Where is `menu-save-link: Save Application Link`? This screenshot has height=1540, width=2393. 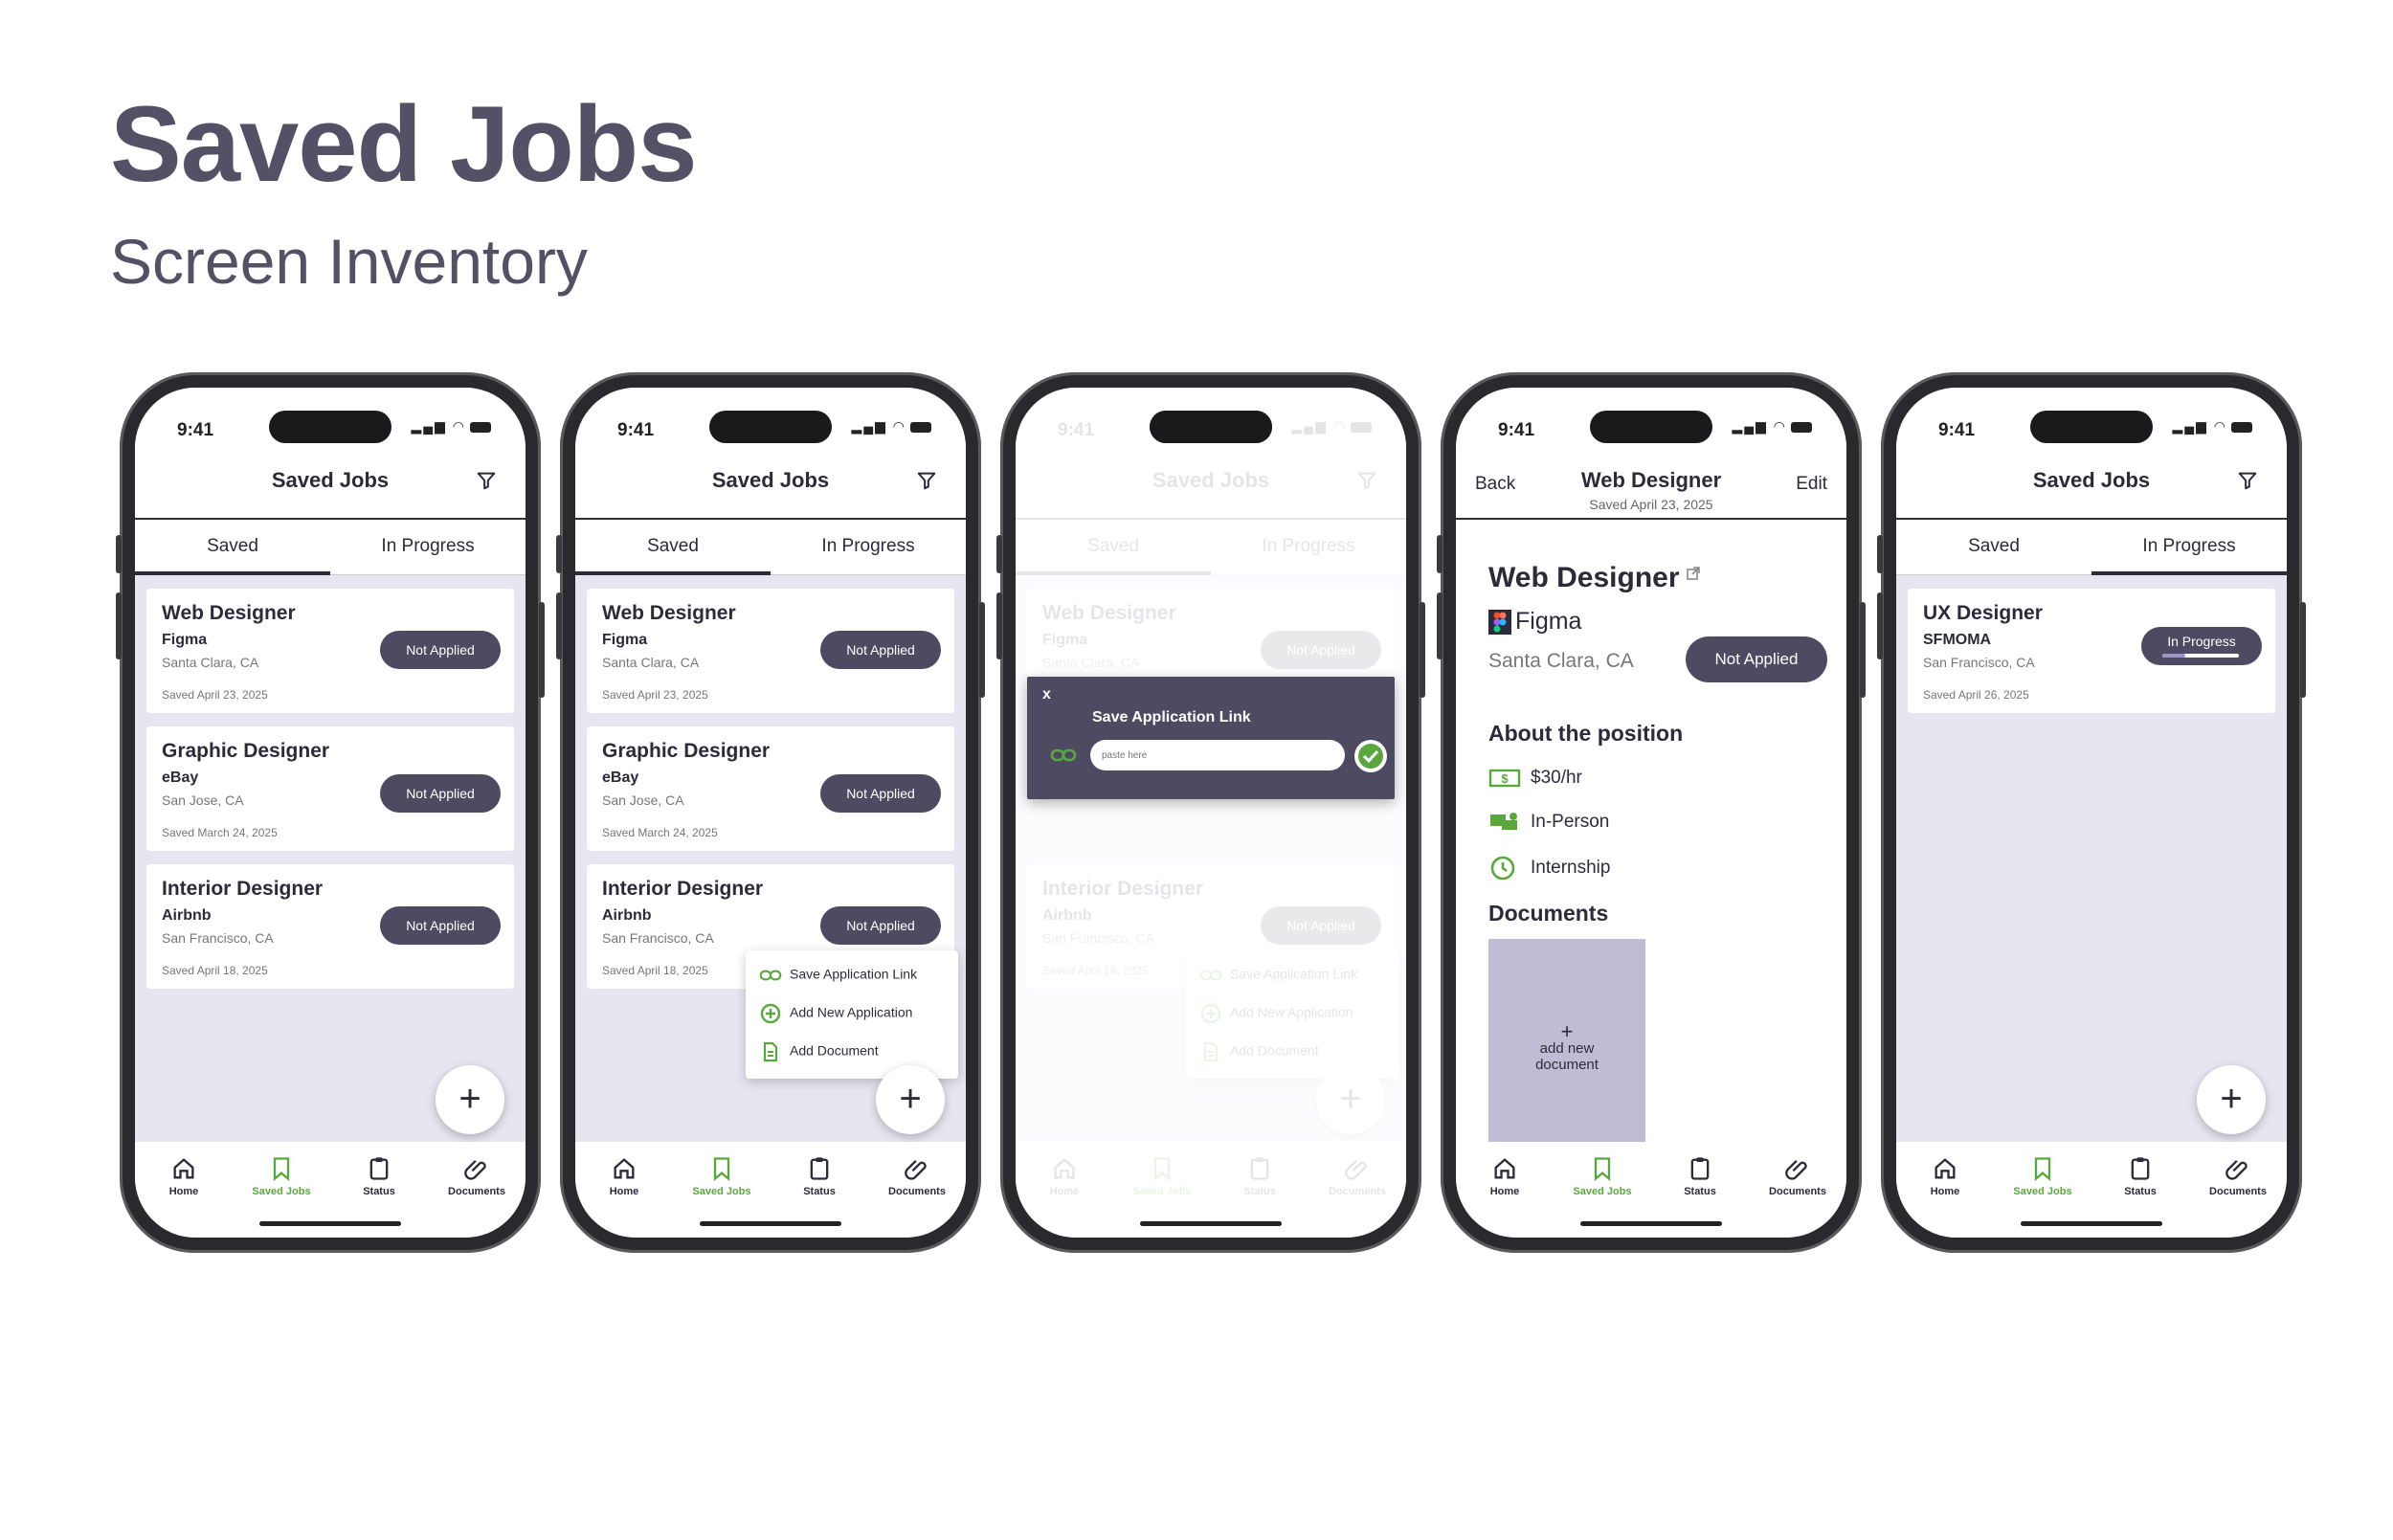
menu-save-link: Save Application Link is located at coordinates (838, 979).